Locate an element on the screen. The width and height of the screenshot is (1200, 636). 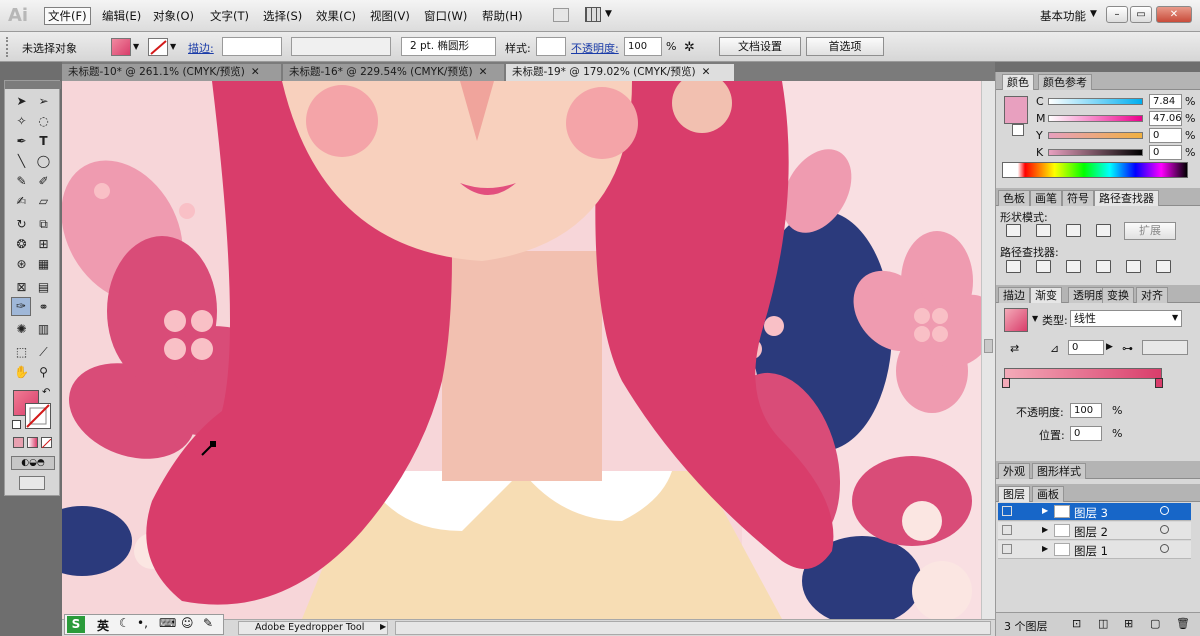
warp-tool-icon: ❂ is located at coordinates (21, 244).